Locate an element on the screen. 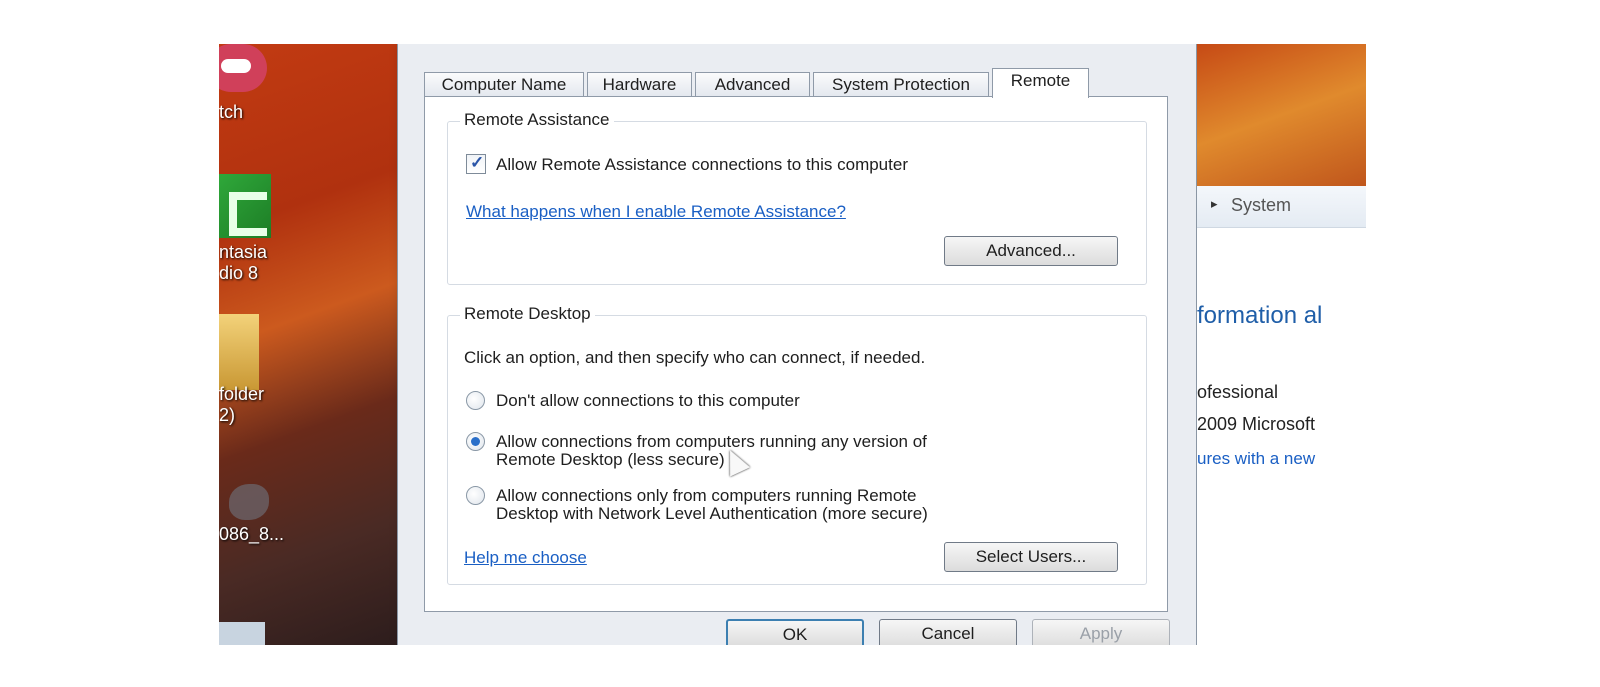 This screenshot has height=687, width=1600. camtasia-icon is located at coordinates (245, 206).